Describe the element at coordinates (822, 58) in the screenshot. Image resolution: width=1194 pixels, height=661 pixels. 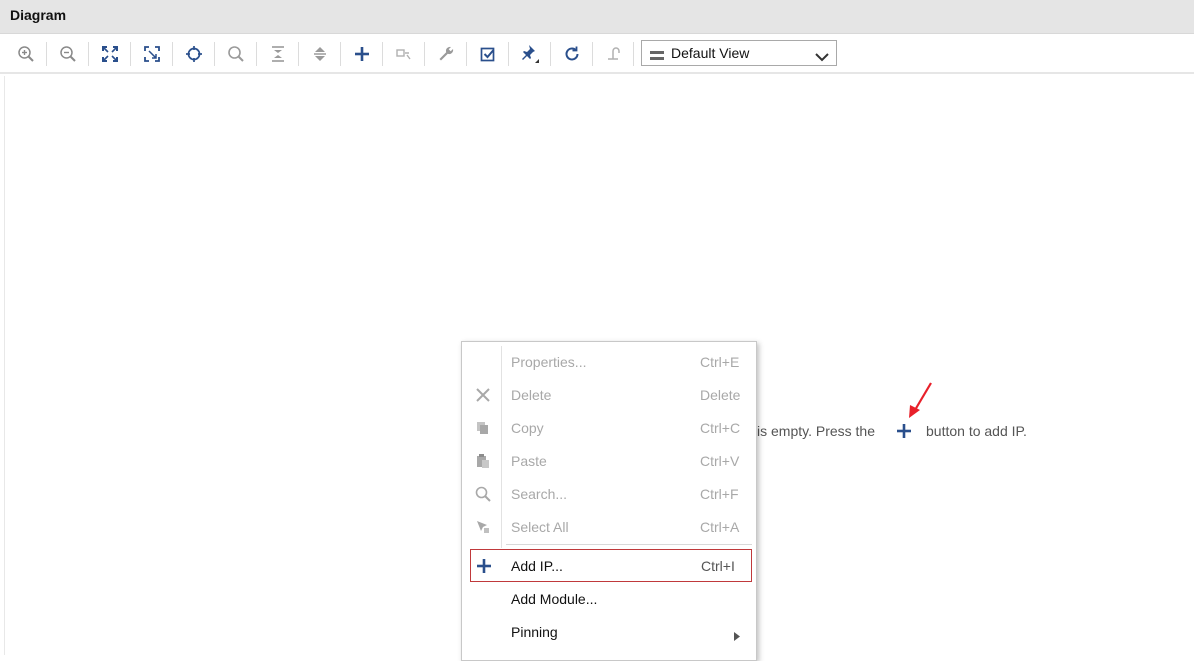
I see `chevron-down-icon` at that location.